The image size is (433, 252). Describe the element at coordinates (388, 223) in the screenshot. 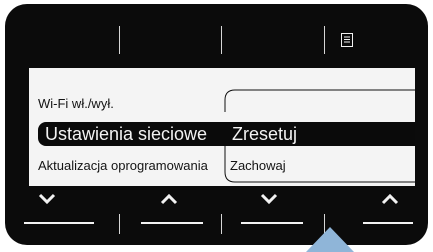

I see `button-line-right` at that location.